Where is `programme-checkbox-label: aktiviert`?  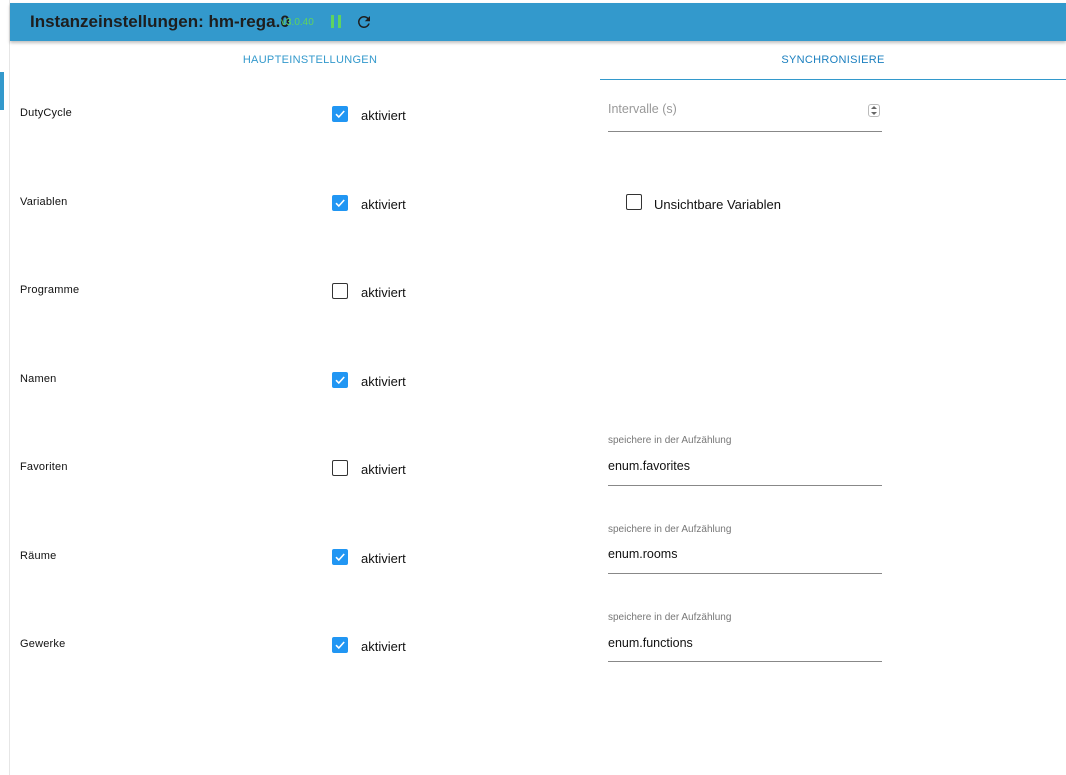
programme-checkbox-label: aktiviert is located at coordinates (383, 292).